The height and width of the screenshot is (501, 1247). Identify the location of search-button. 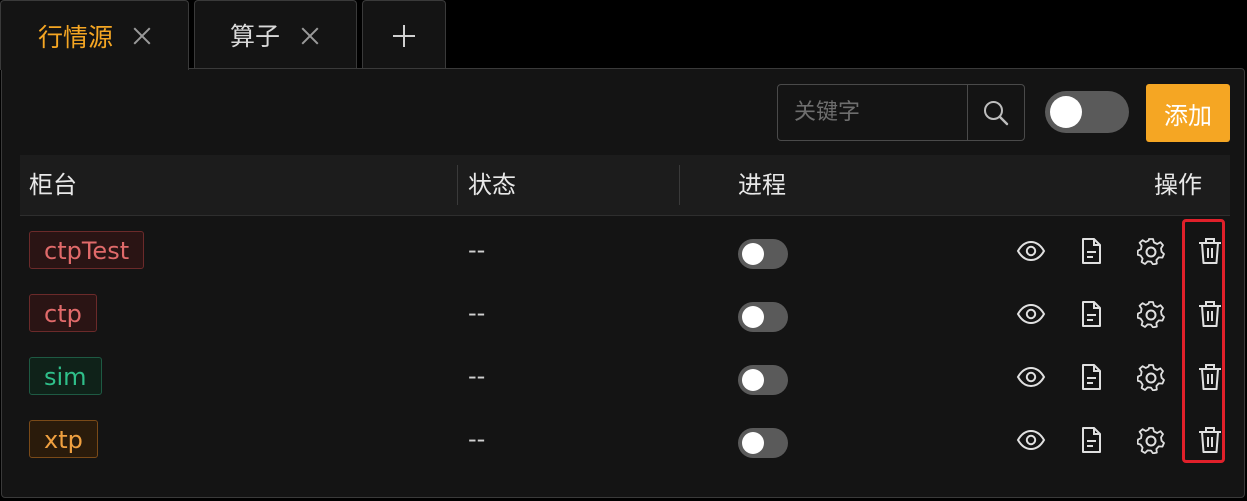
(995, 112).